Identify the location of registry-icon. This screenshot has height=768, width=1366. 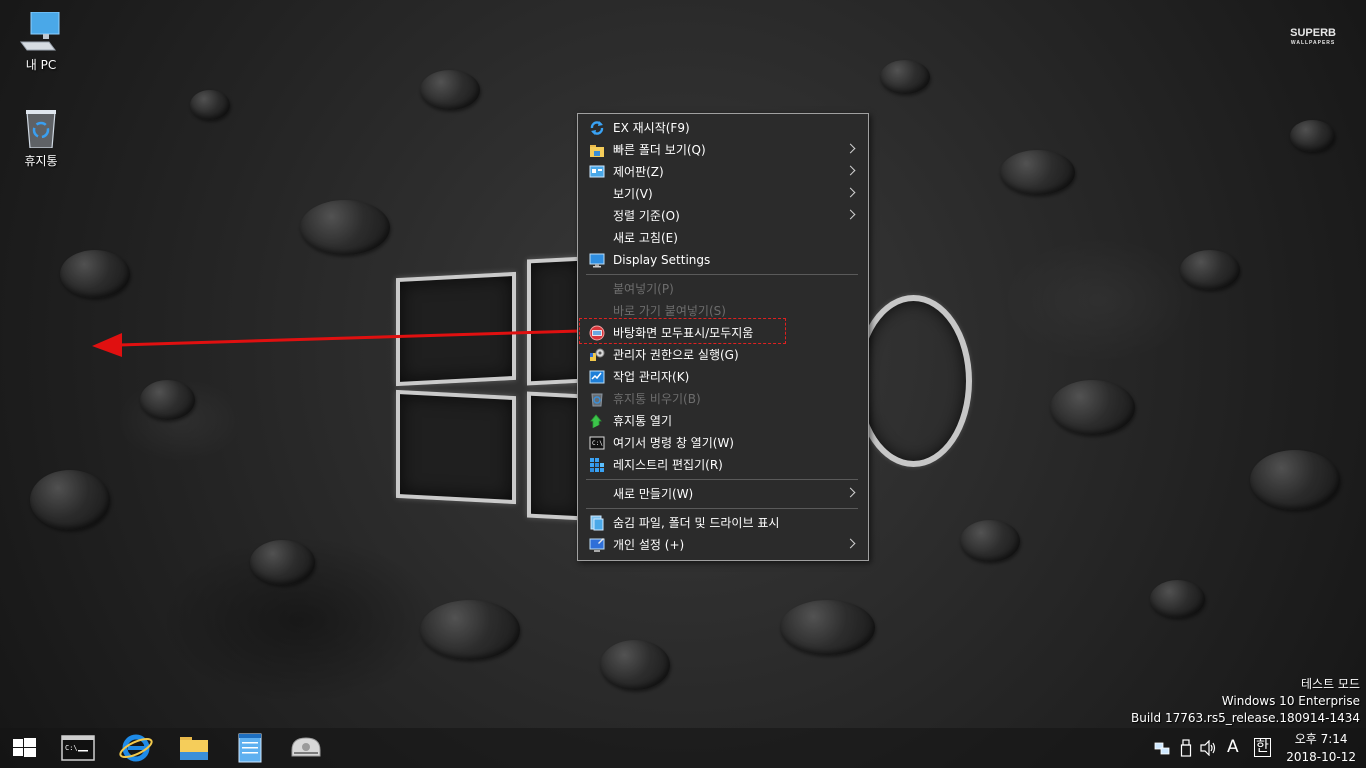
(597, 465).